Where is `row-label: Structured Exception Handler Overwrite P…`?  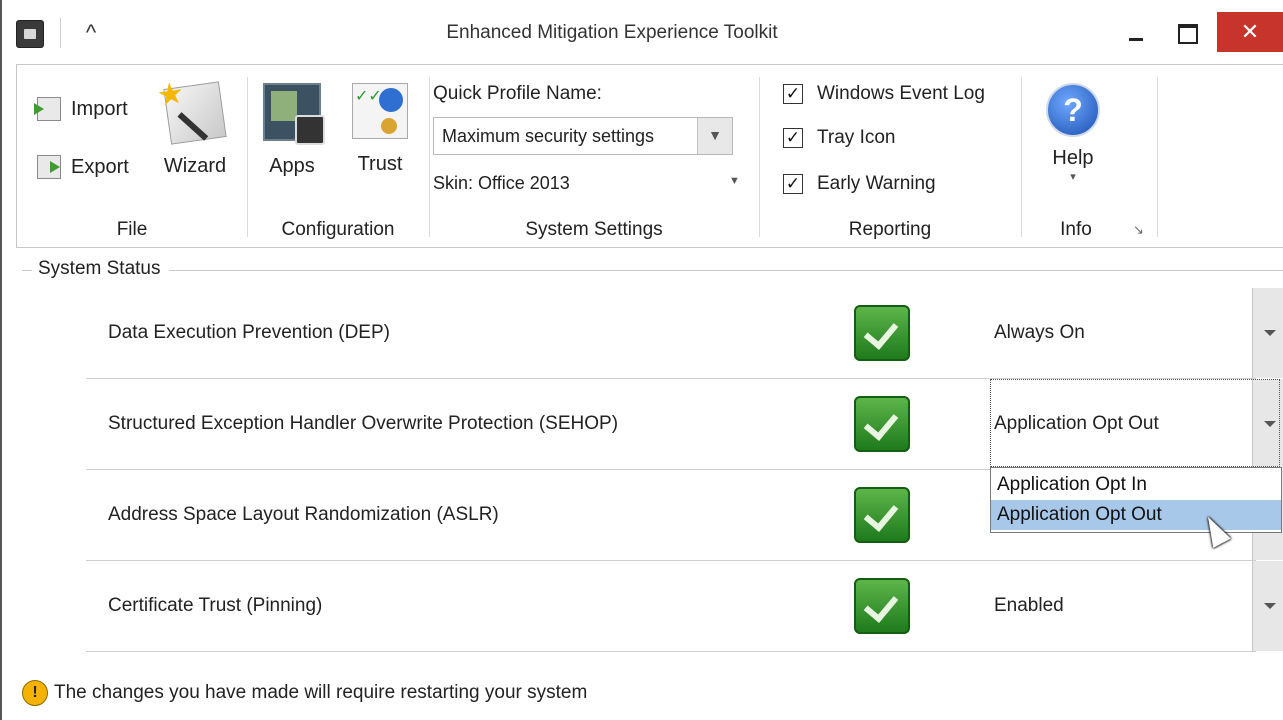 row-label: Structured Exception Handler Overwrite P… is located at coordinates (363, 423).